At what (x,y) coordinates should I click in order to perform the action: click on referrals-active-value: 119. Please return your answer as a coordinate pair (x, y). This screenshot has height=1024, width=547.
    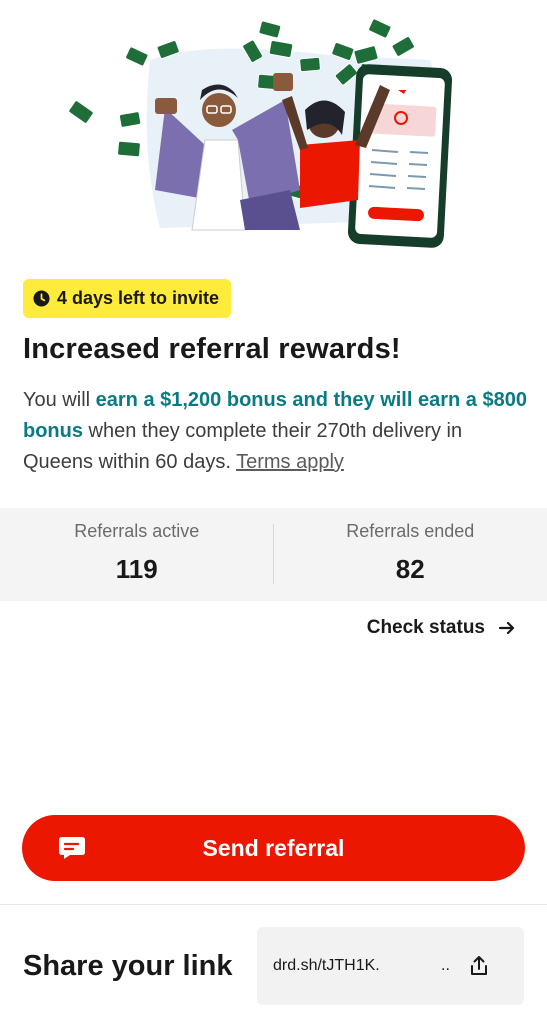
    Looking at the image, I should click on (136, 569).